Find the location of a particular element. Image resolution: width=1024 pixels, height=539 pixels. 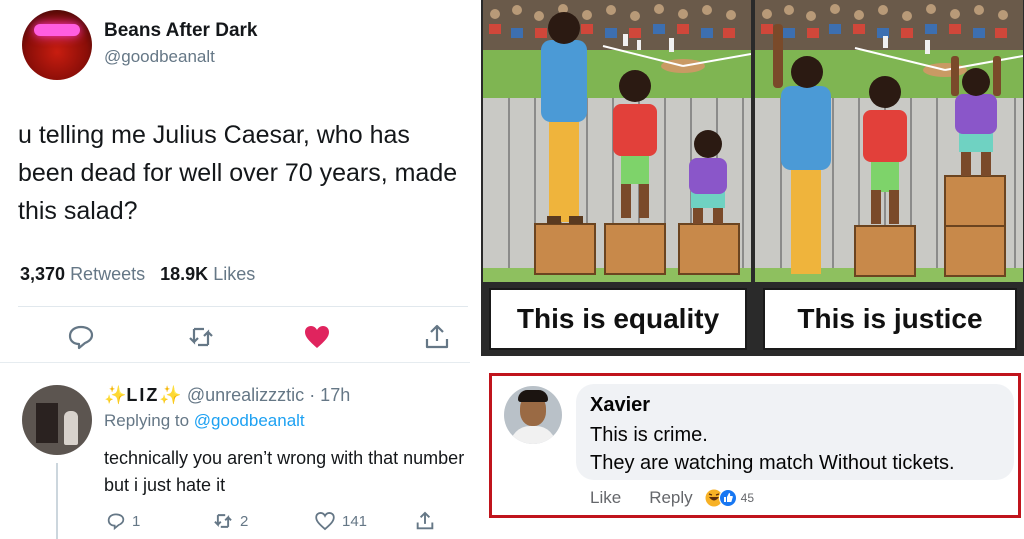

thread-line is located at coordinates (57, 501).